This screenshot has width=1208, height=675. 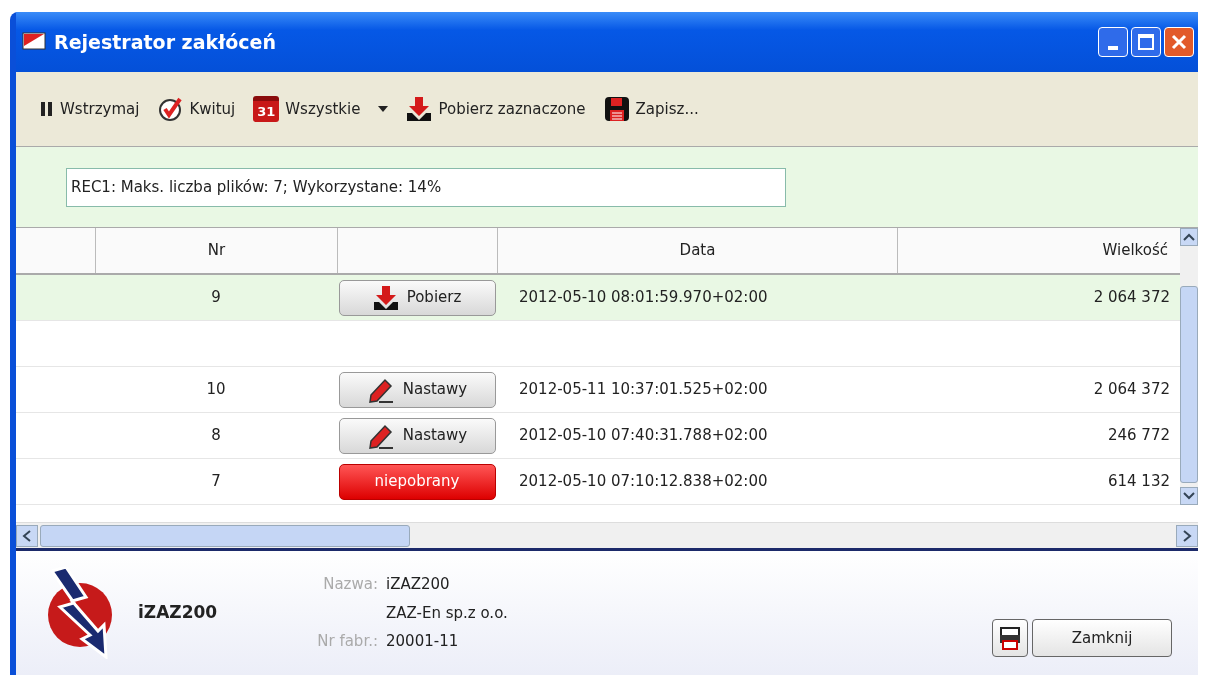 What do you see at coordinates (1113, 42) in the screenshot?
I see `minimize-button` at bounding box center [1113, 42].